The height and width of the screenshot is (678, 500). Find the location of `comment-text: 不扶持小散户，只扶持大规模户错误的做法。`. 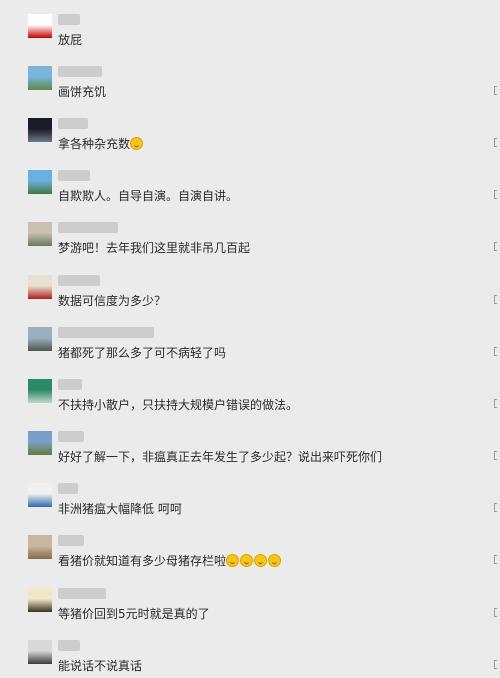

comment-text: 不扶持小散户，只扶持大规模户错误的做法。 is located at coordinates (178, 405).